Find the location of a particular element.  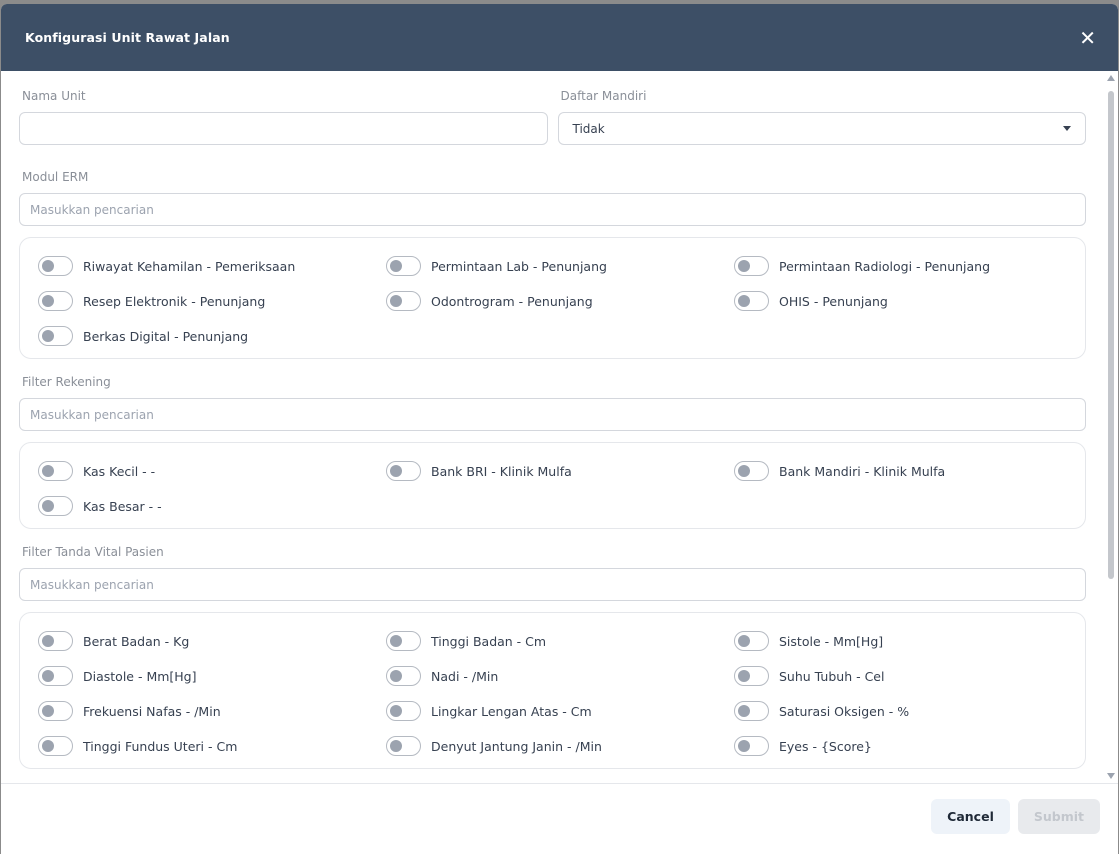

toggle-item: Odontrogram - Penunjang is located at coordinates (560, 301).